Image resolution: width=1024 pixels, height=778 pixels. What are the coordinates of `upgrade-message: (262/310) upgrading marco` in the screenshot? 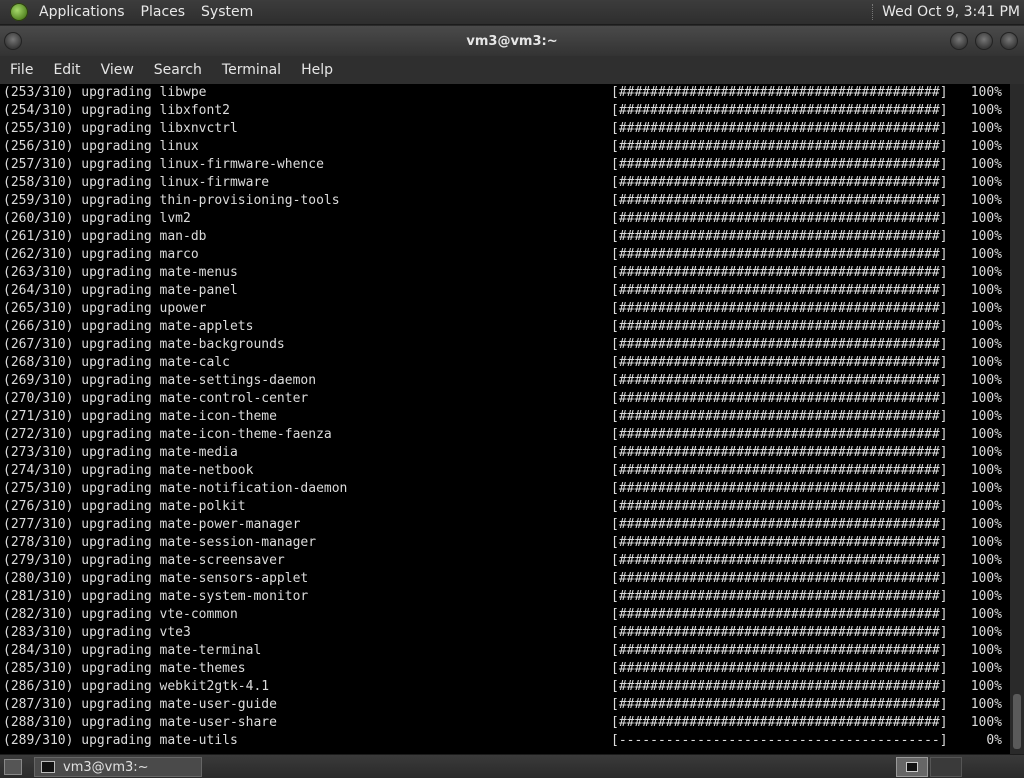 It's located at (101, 254).